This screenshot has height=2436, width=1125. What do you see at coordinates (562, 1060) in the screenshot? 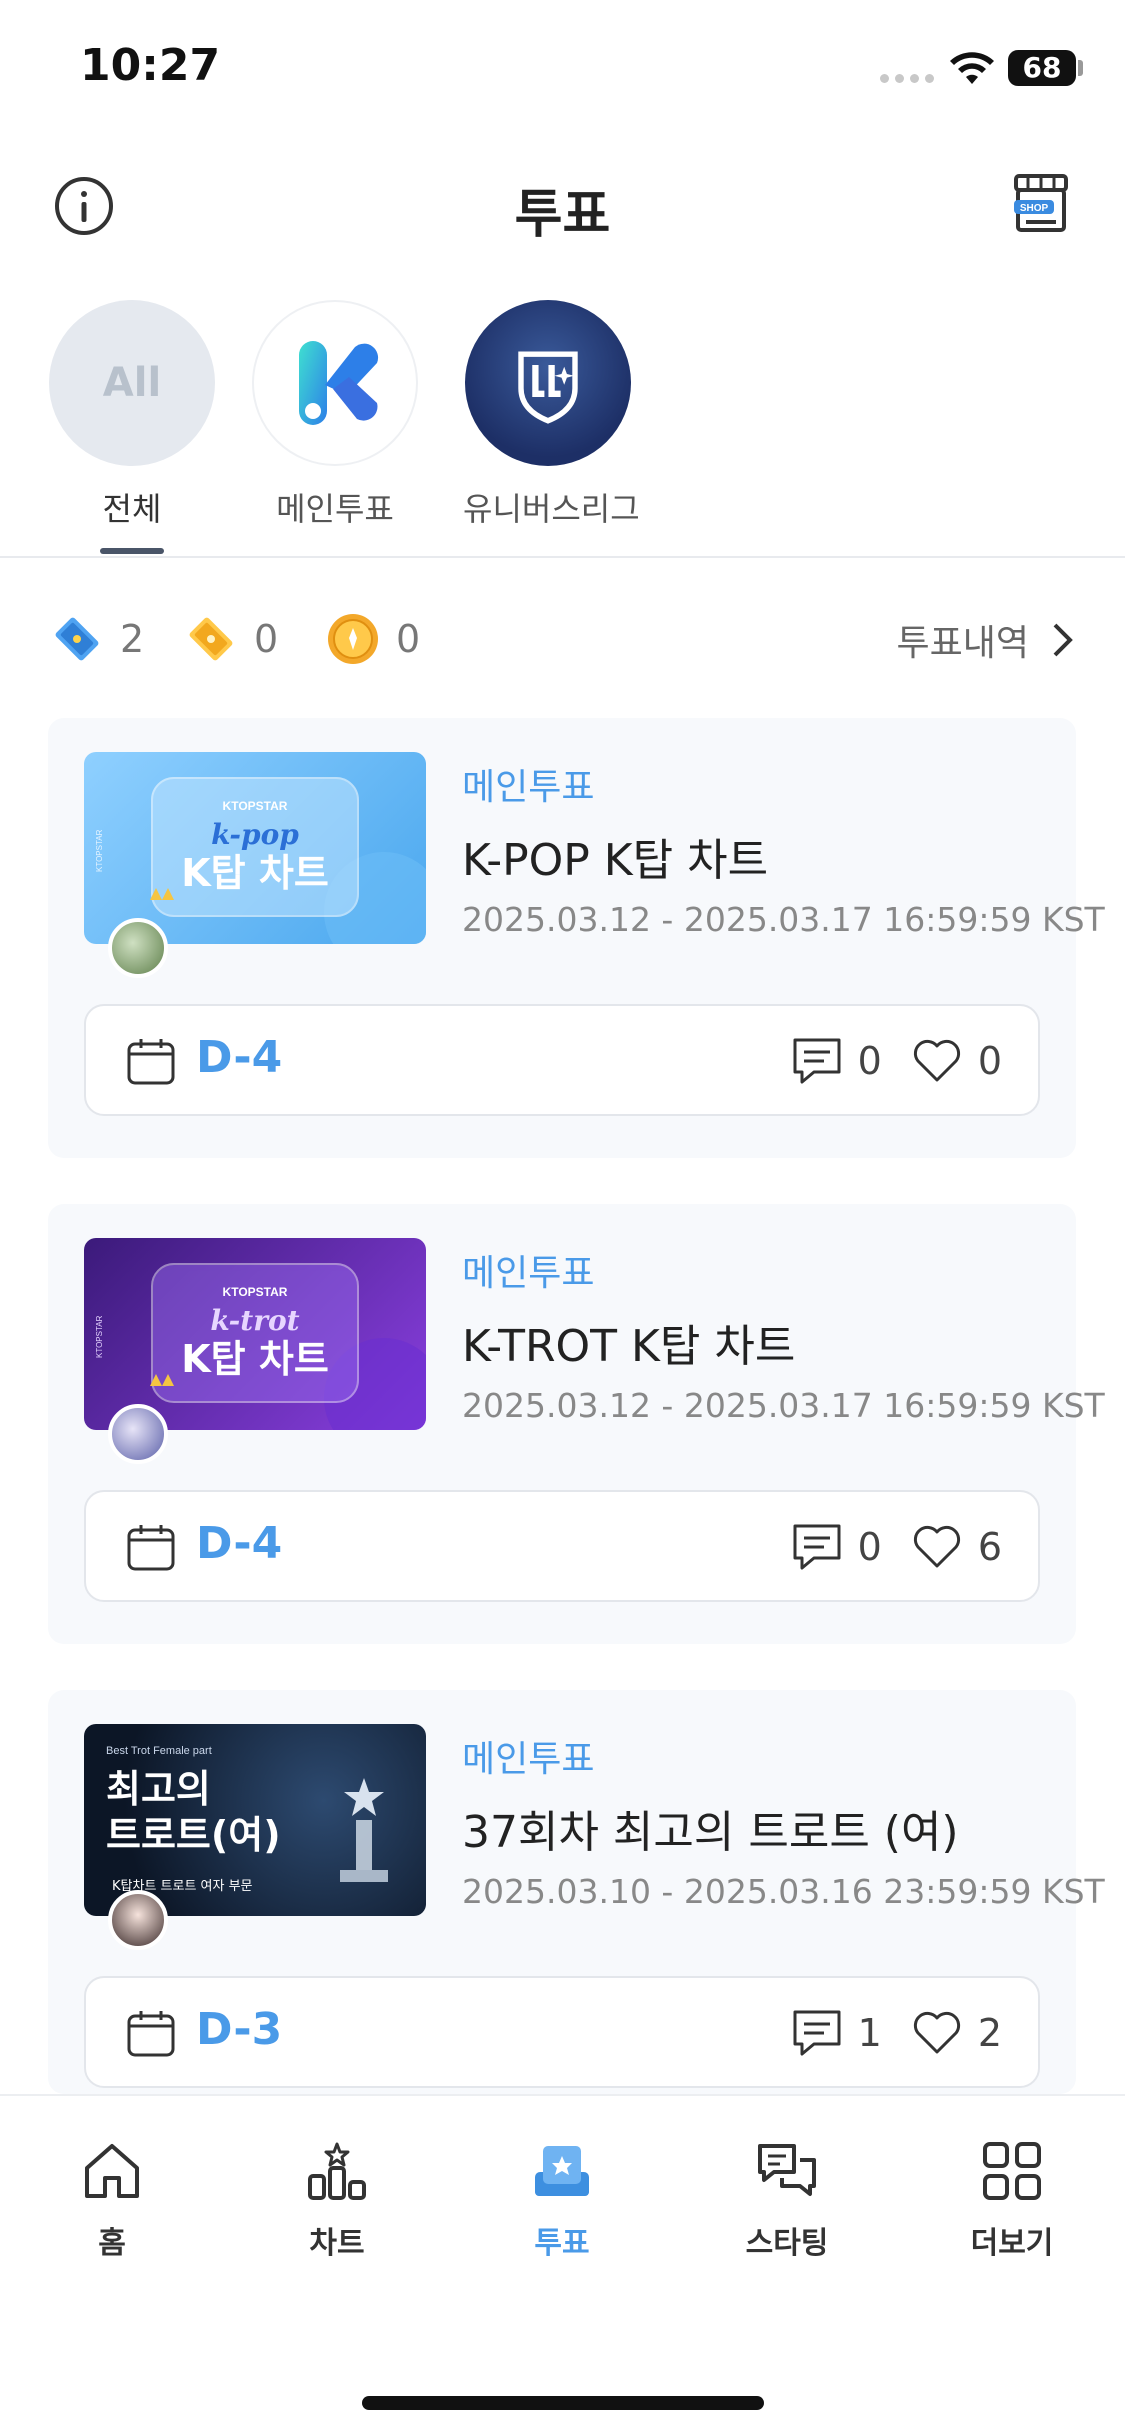
I see `card-footer: D-4 0 0` at bounding box center [562, 1060].